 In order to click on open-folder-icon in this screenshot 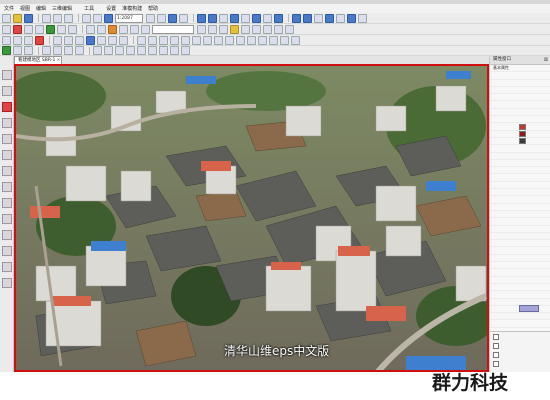, I will do `click(17, 18)`.